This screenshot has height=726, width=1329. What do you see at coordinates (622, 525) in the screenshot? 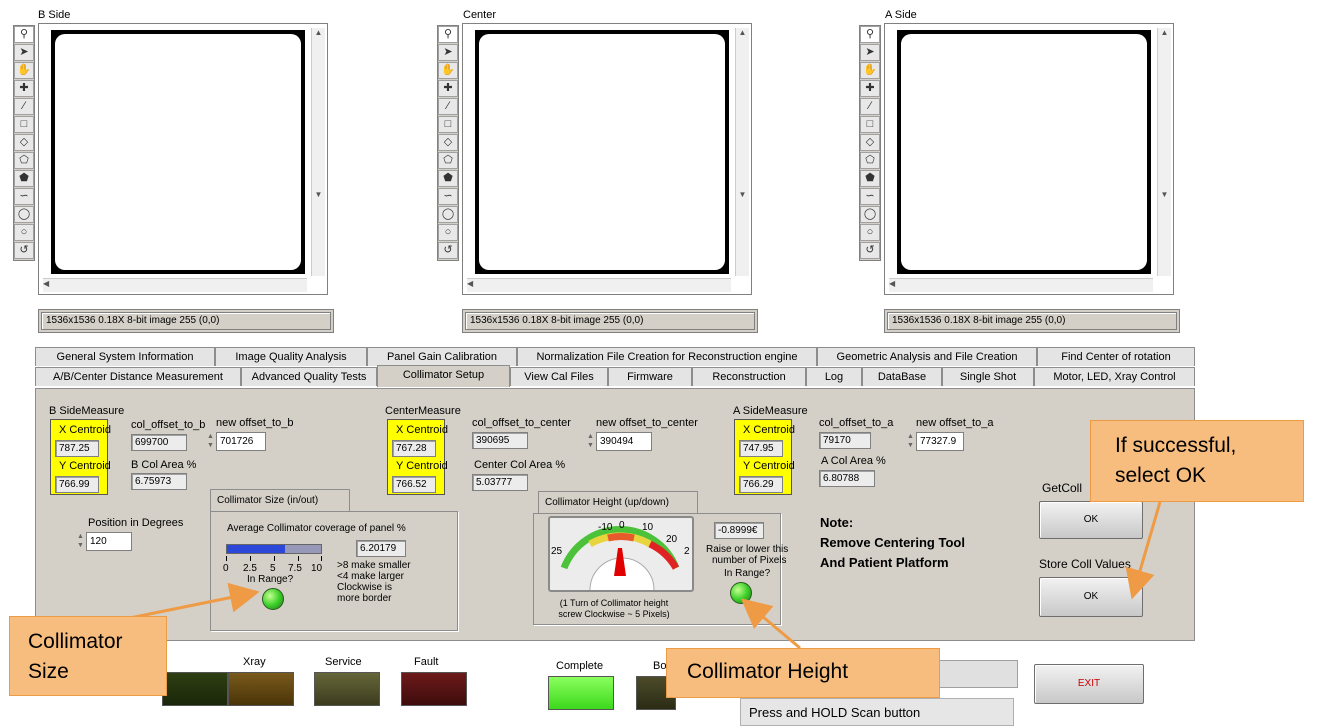
I see `gauge-tick: 0` at bounding box center [622, 525].